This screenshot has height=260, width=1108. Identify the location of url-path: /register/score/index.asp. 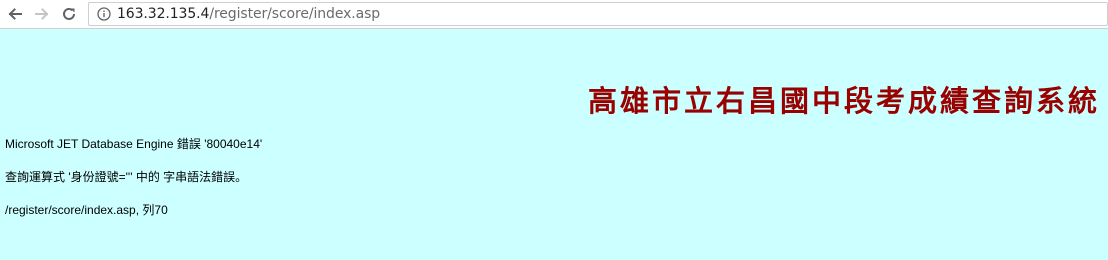
(295, 14).